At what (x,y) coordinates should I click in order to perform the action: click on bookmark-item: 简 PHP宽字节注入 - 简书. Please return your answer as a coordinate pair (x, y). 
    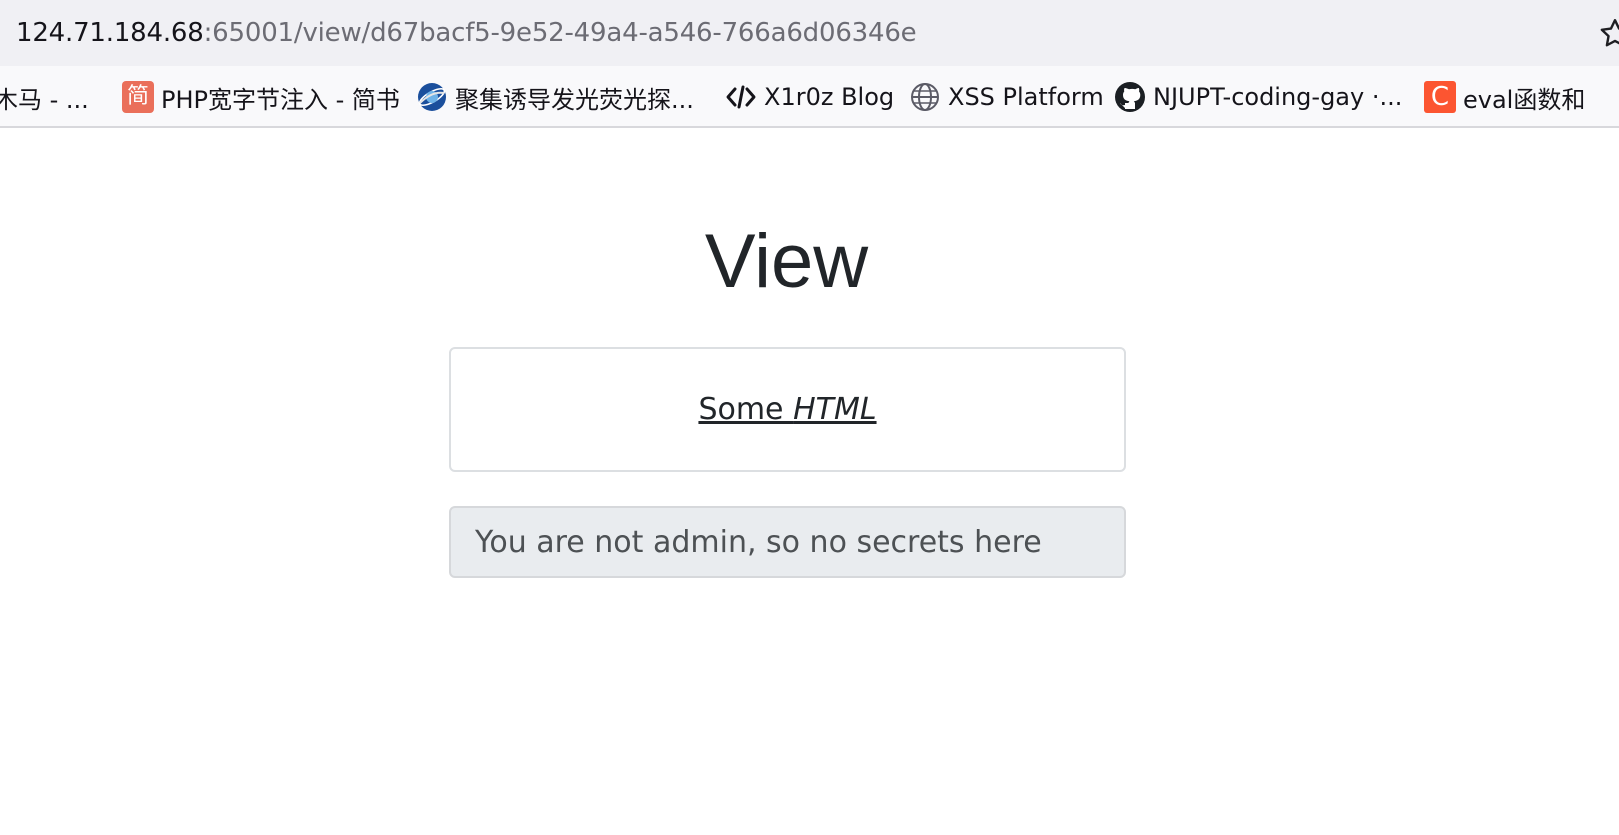
    Looking at the image, I should click on (261, 96).